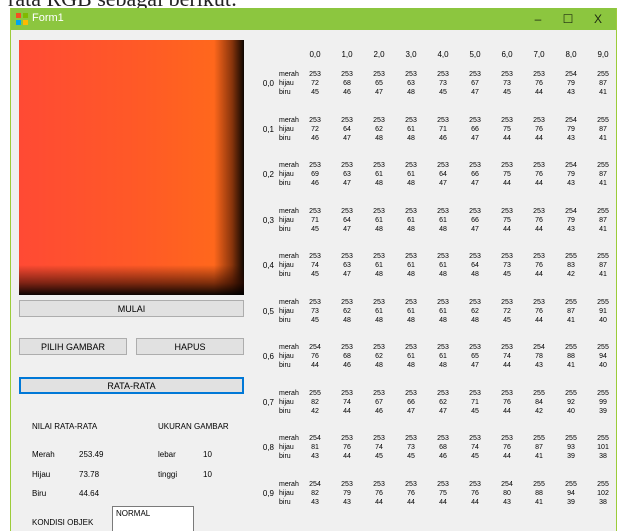  Describe the element at coordinates (475, 54) in the screenshot. I see `column-header: 5,0` at that location.